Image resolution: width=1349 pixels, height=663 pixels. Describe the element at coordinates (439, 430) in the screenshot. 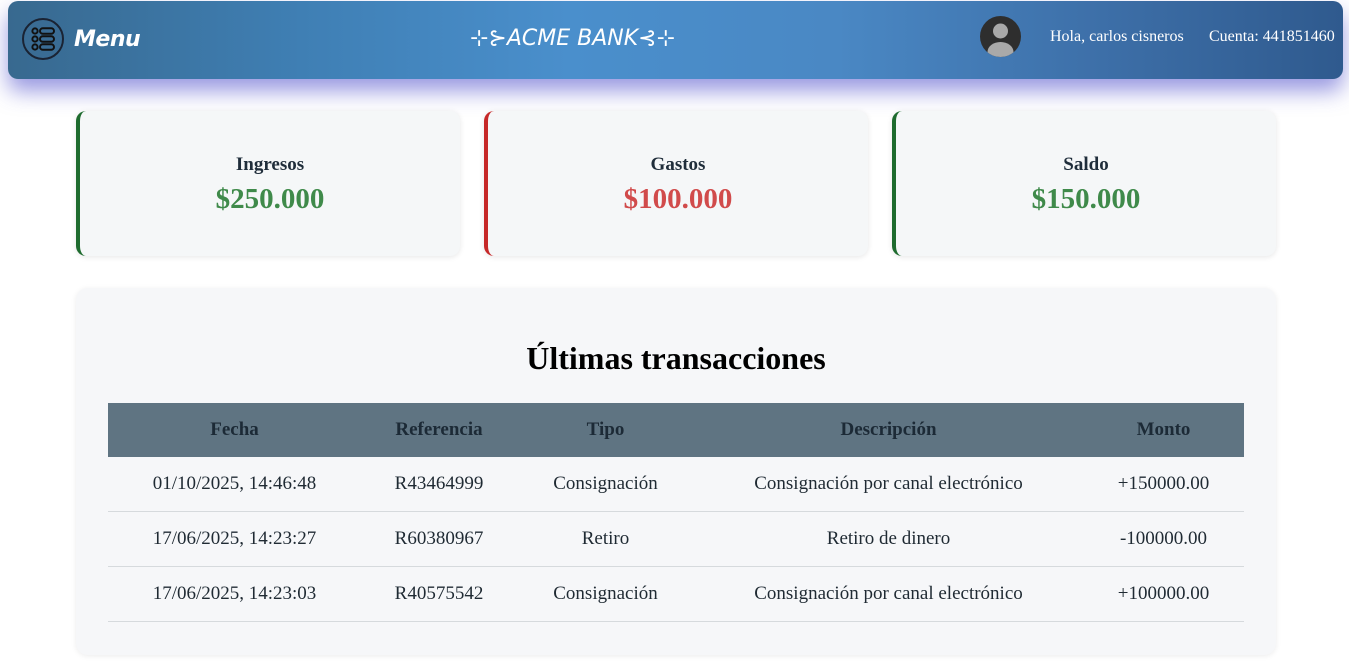

I see `column-header: Referencia` at that location.